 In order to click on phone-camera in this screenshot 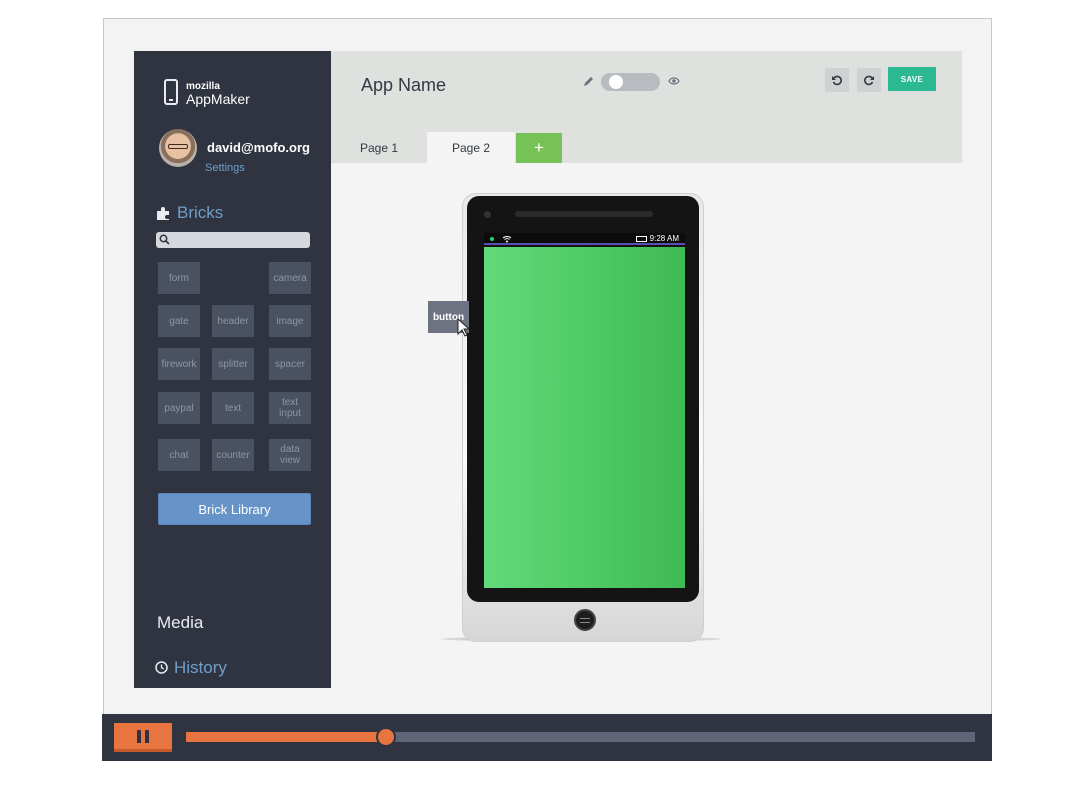, I will do `click(487, 214)`.